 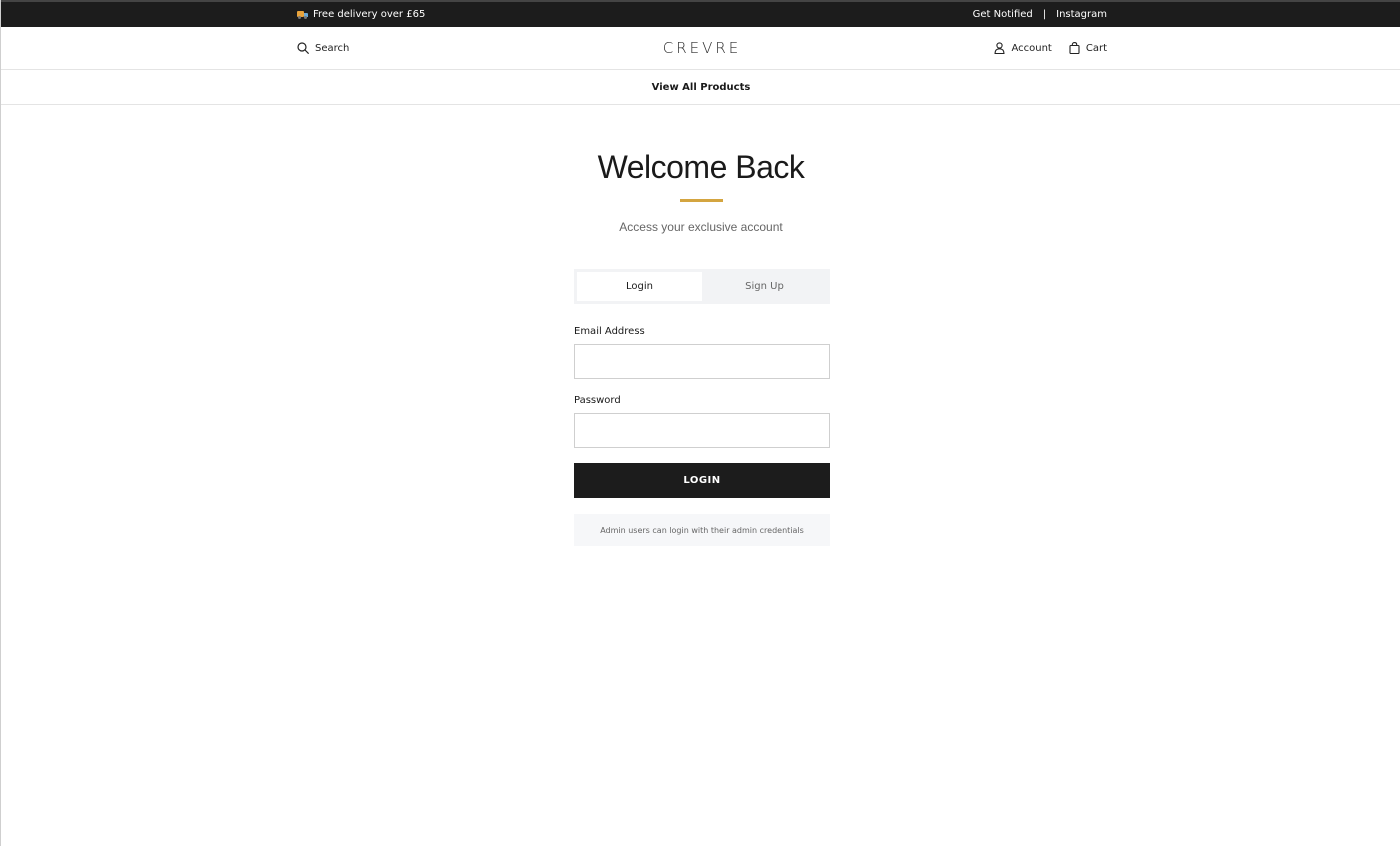 I want to click on site-logo: CREVRE, so click(x=702, y=48).